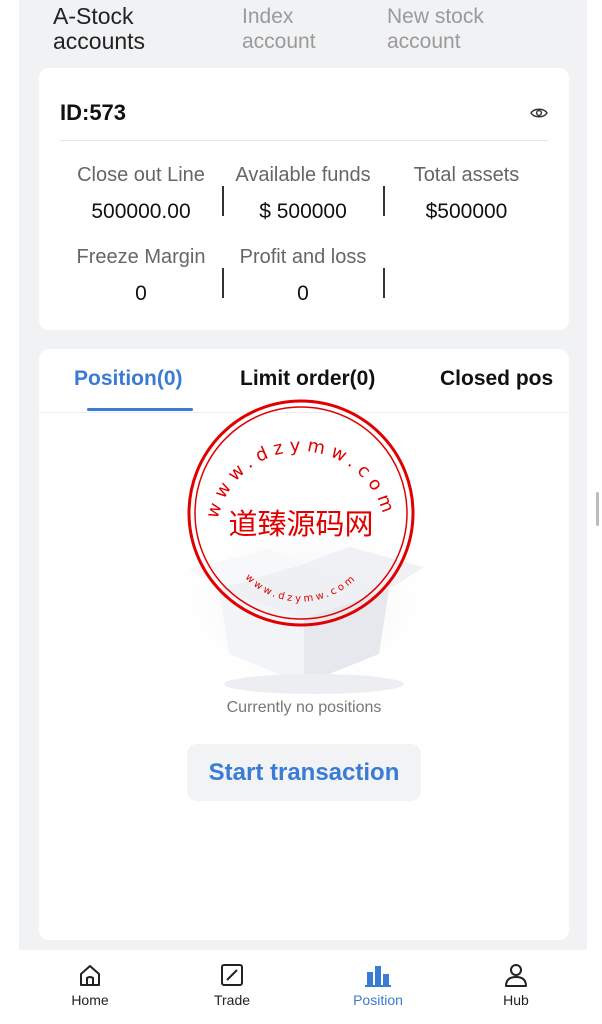 This screenshot has height=1024, width=602. What do you see at coordinates (304, 707) in the screenshot?
I see `empty-state-message: Currently no positions` at bounding box center [304, 707].